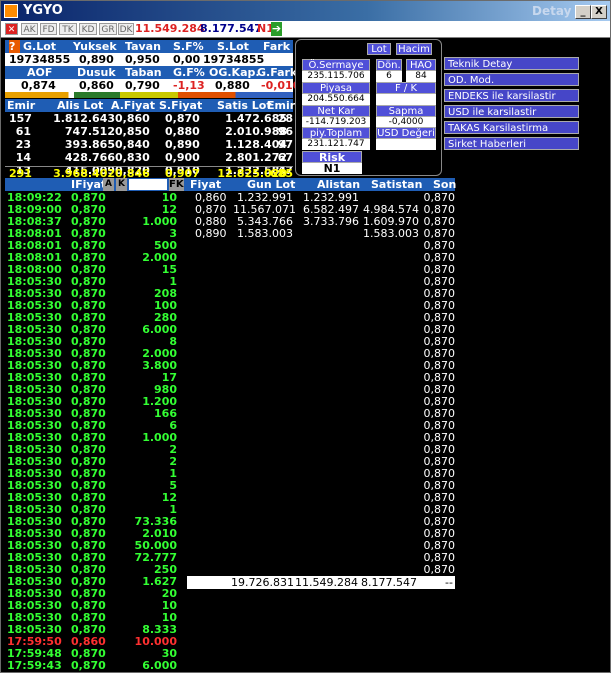 The width and height of the screenshot is (611, 673). What do you see at coordinates (583, 12) in the screenshot?
I see `minimize-button: _` at bounding box center [583, 12].